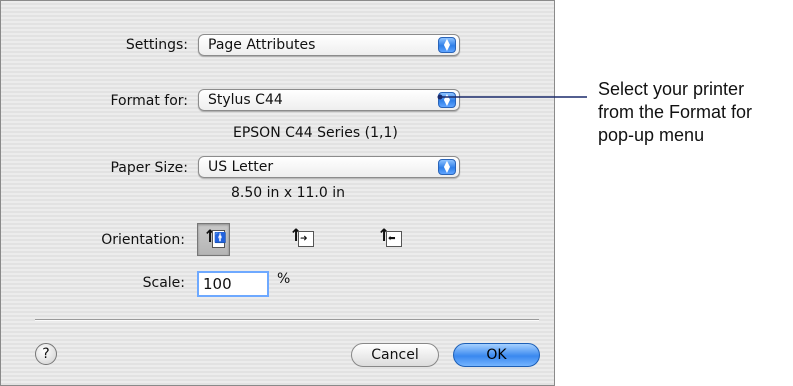  Describe the element at coordinates (315, 133) in the screenshot. I see `printer-description: EPSON C44 Series (1,1)` at that location.